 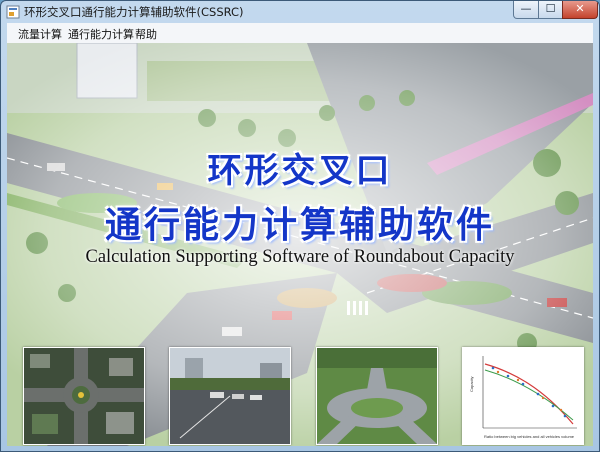 I want to click on menu-bar: 流量计算 通行能力计算 帮助, so click(x=300, y=33).